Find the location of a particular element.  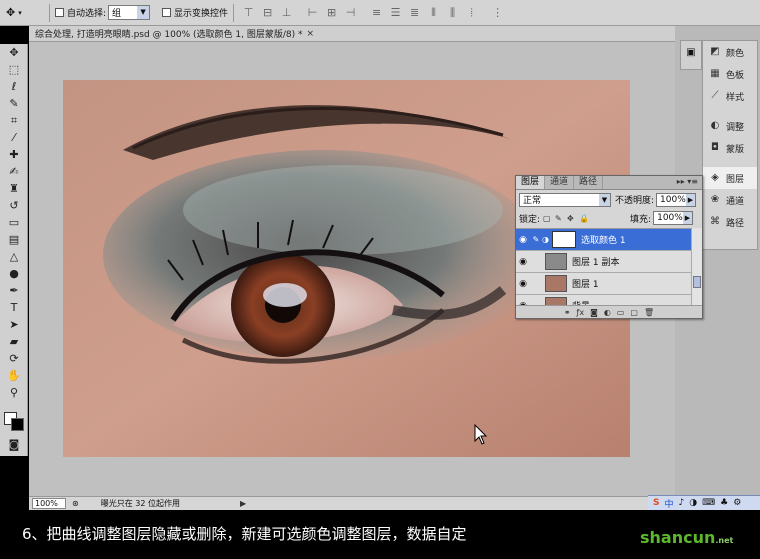

dock-item-swatches: ▦ 色板 is located at coordinates (730, 74).